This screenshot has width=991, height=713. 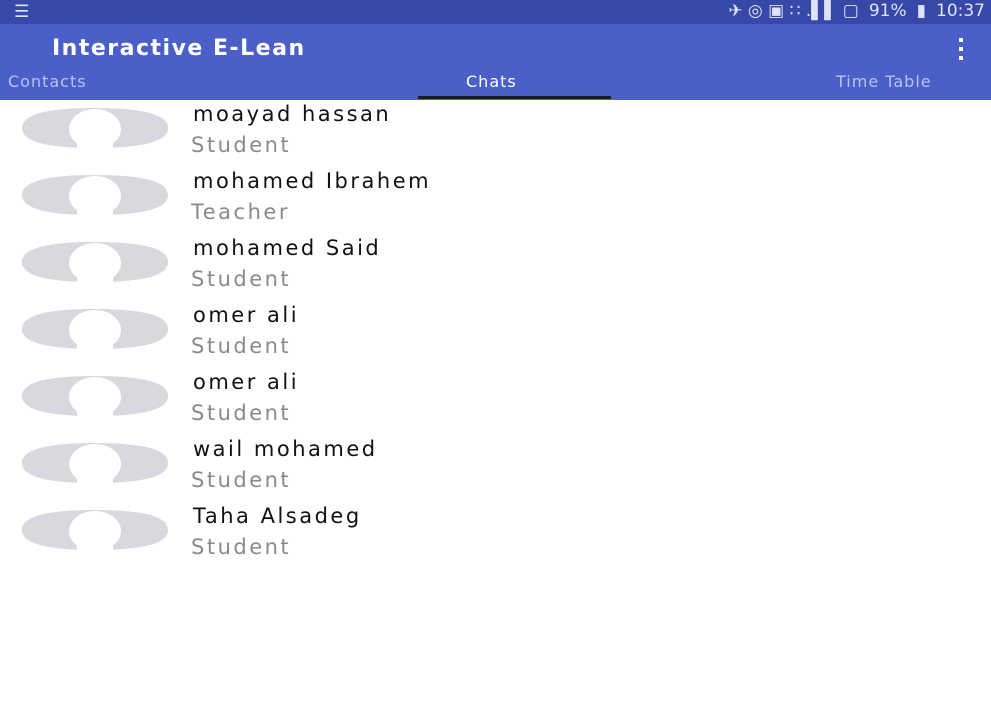 I want to click on contact-name: mohamed Said, so click(x=287, y=248).